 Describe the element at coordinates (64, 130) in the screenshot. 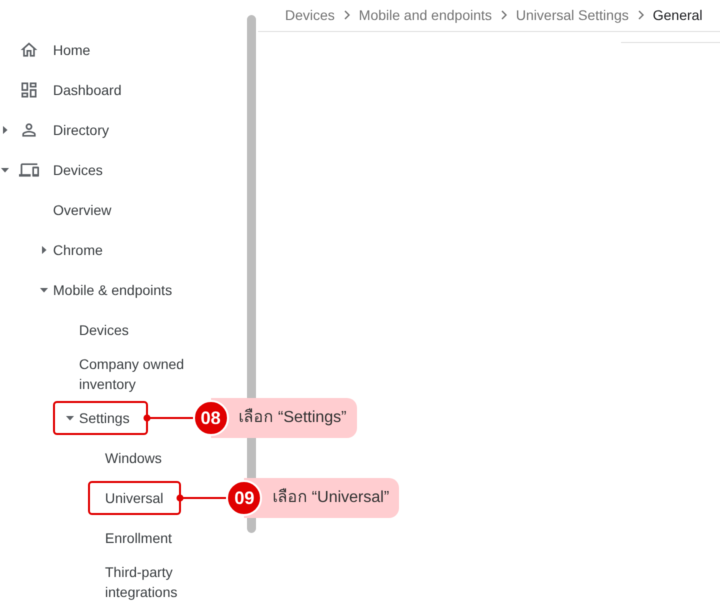

I see `nav-item: Directory` at that location.